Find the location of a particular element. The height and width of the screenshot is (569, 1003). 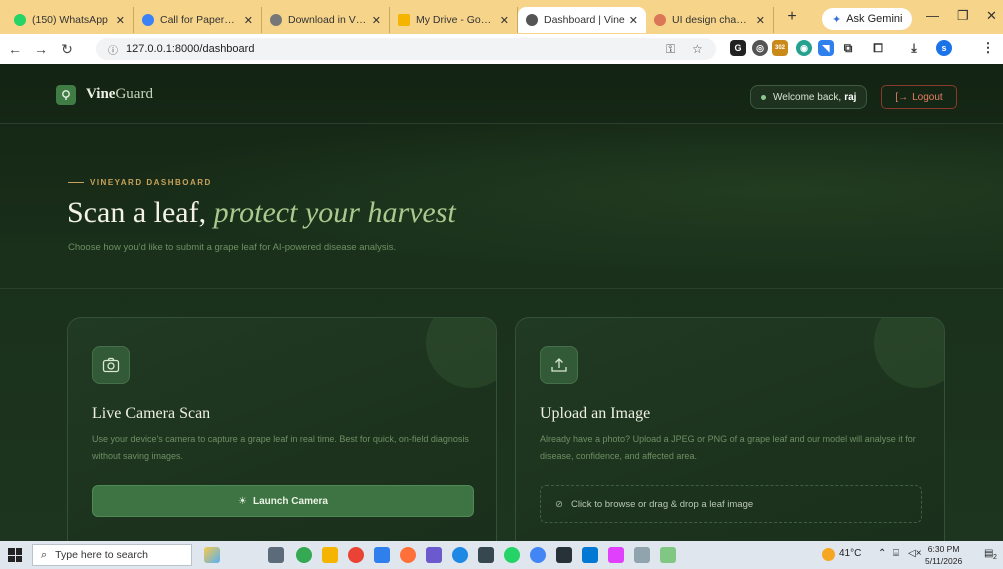

extension-icon: G is located at coordinates (738, 48).